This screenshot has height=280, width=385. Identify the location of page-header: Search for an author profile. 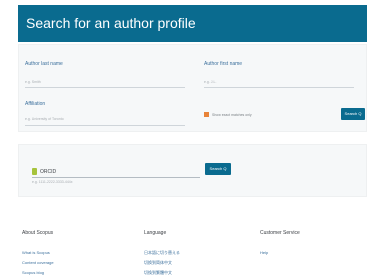
(192, 23).